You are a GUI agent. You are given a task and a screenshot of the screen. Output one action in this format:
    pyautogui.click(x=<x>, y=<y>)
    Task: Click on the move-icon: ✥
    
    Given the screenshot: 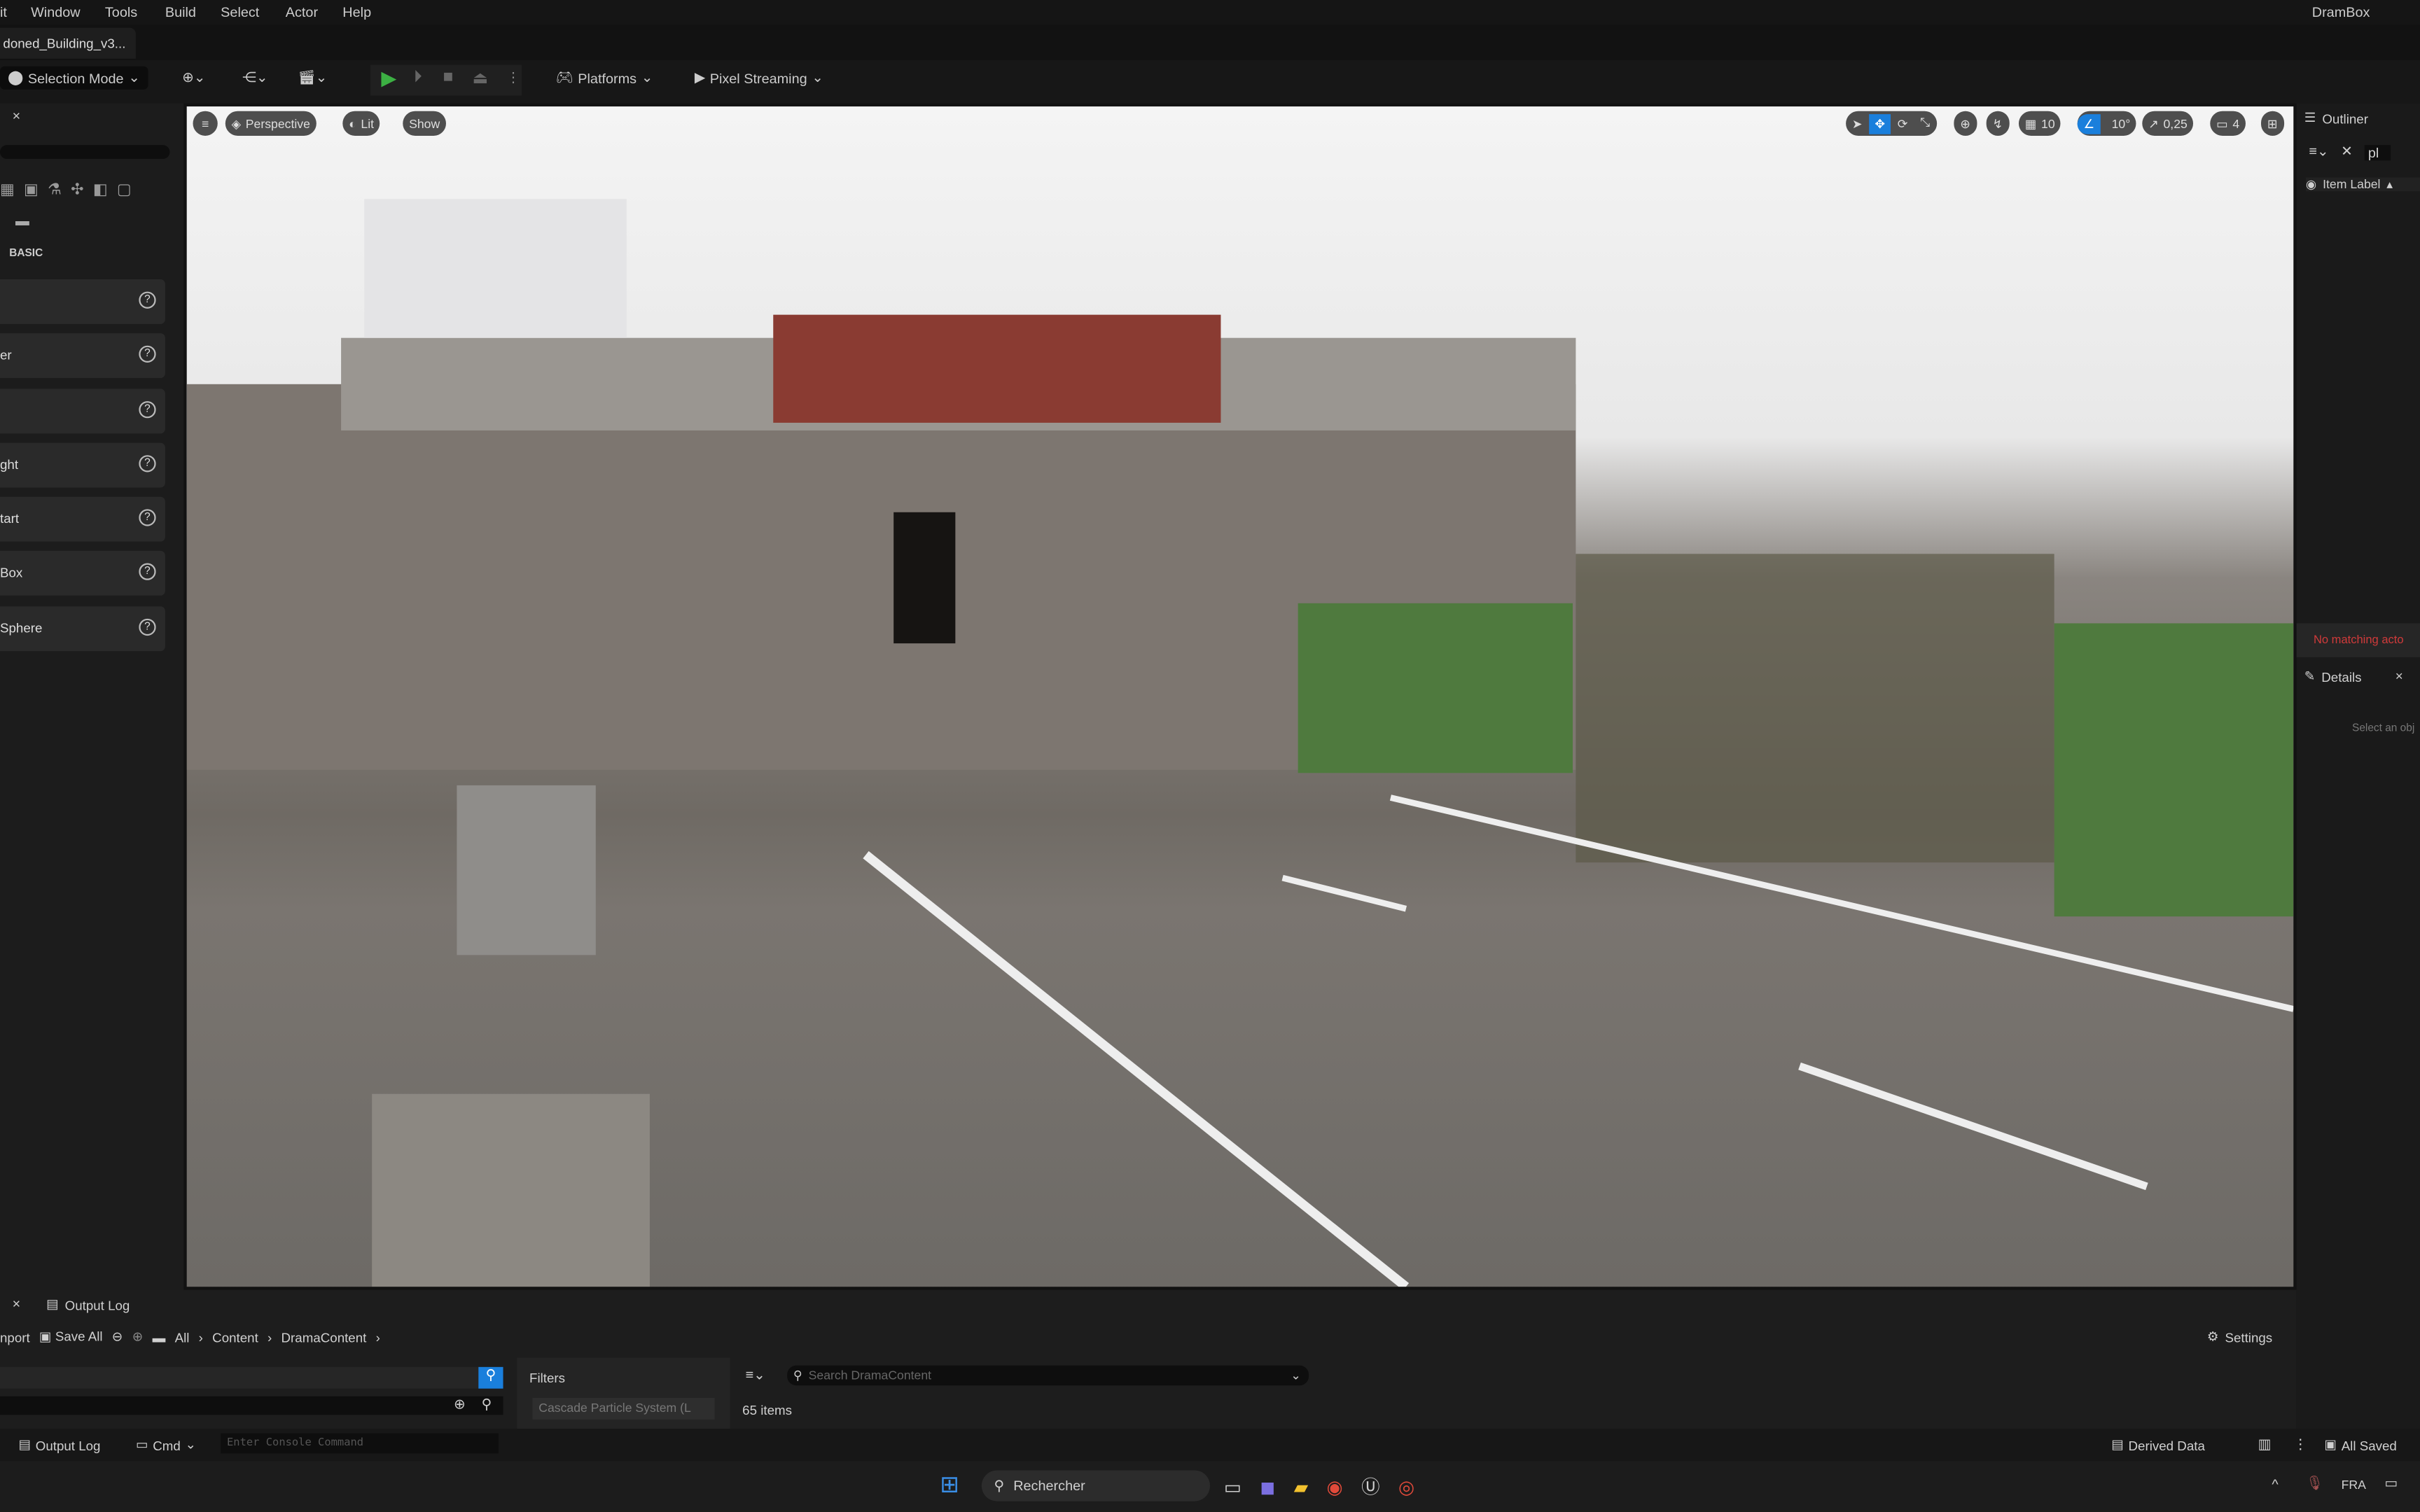 What is the action you would take?
    pyautogui.click(x=1879, y=123)
    